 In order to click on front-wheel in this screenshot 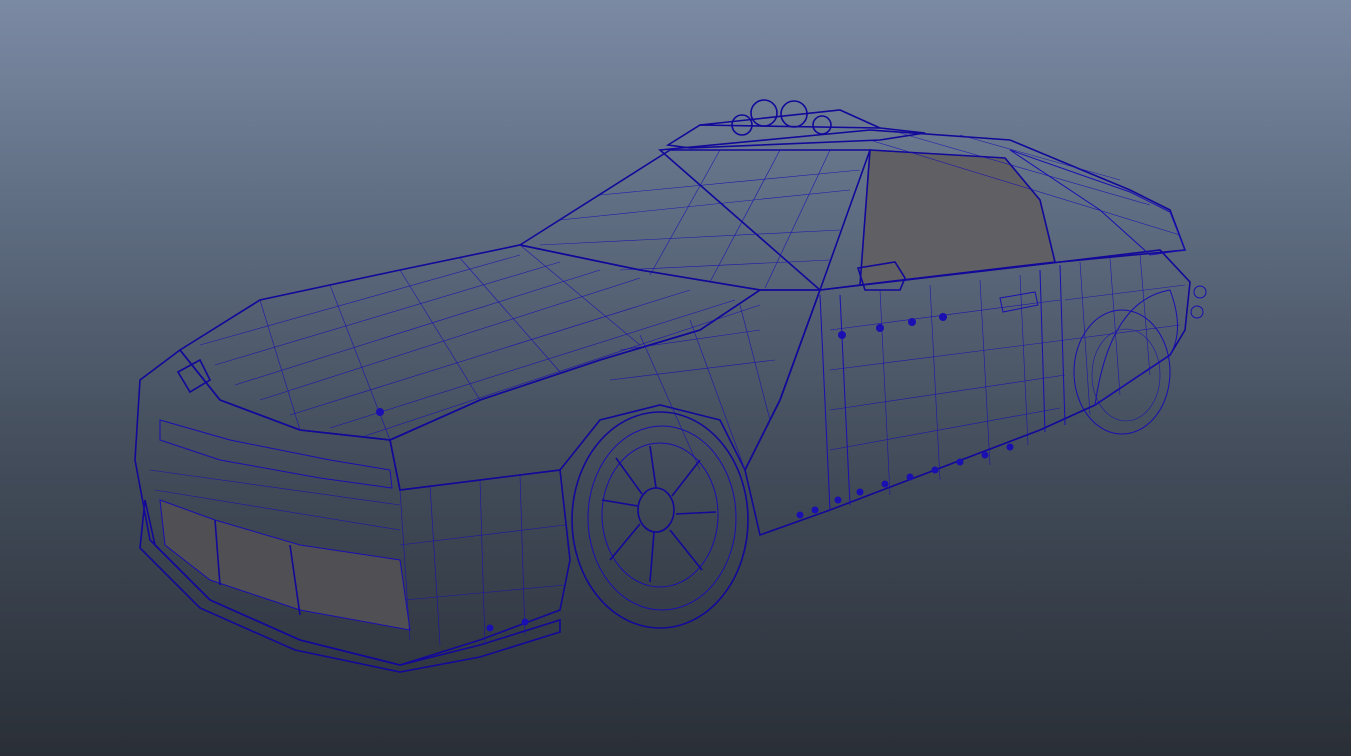, I will do `click(660, 520)`.